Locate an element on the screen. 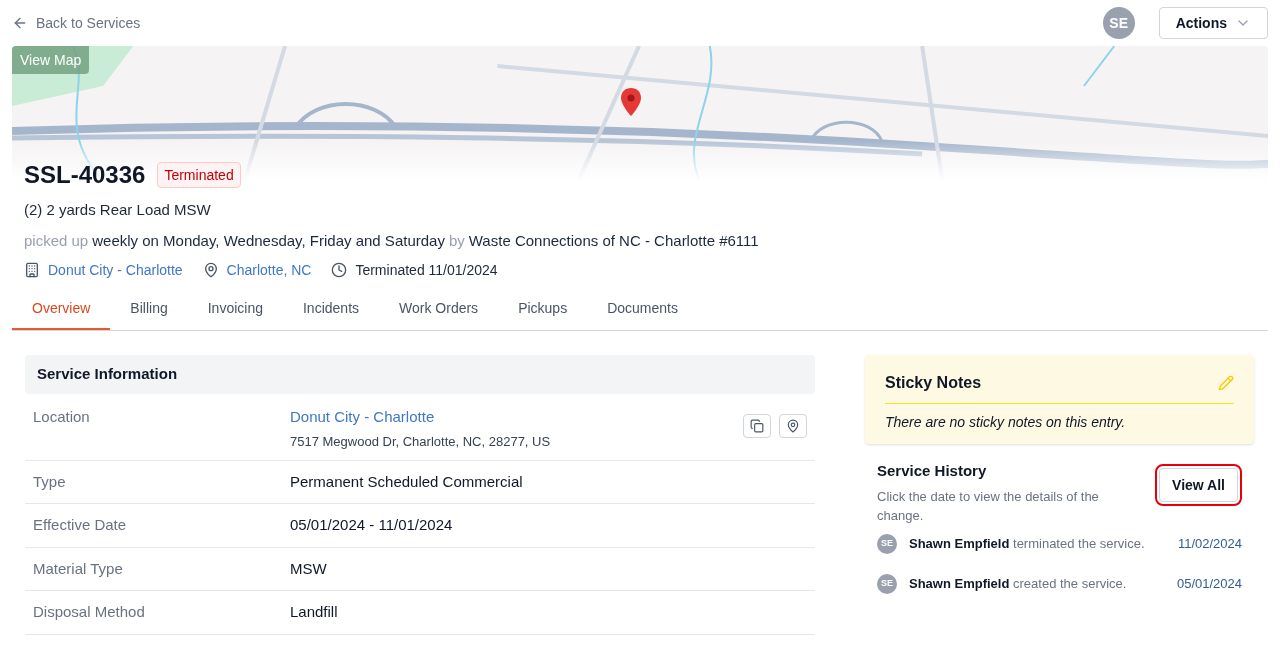 The image size is (1280, 650). field-label: Material Type is located at coordinates (78, 568).